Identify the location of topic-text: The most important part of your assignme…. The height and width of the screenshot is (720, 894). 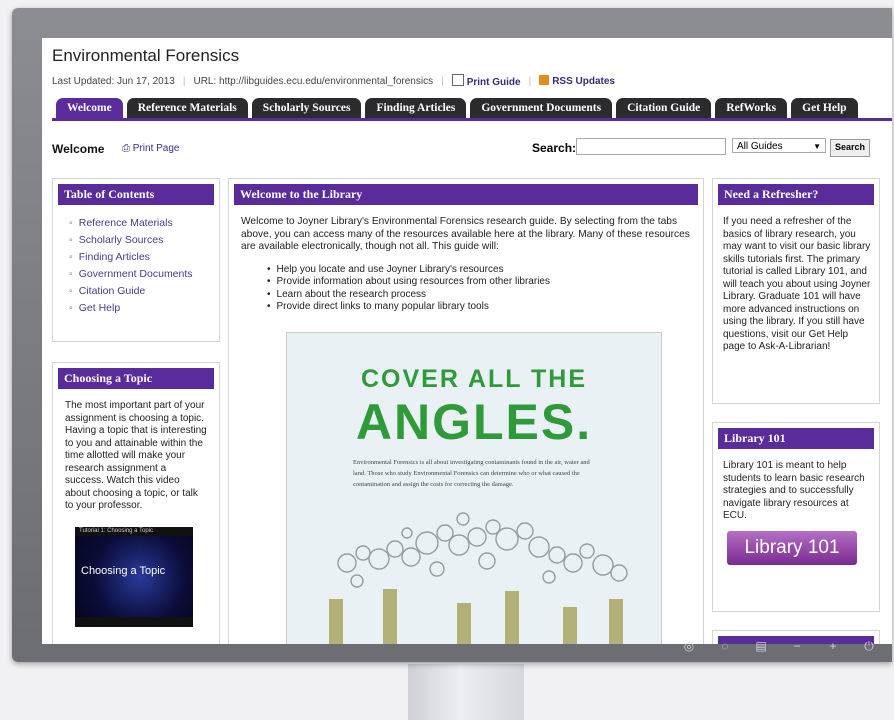
(136, 455).